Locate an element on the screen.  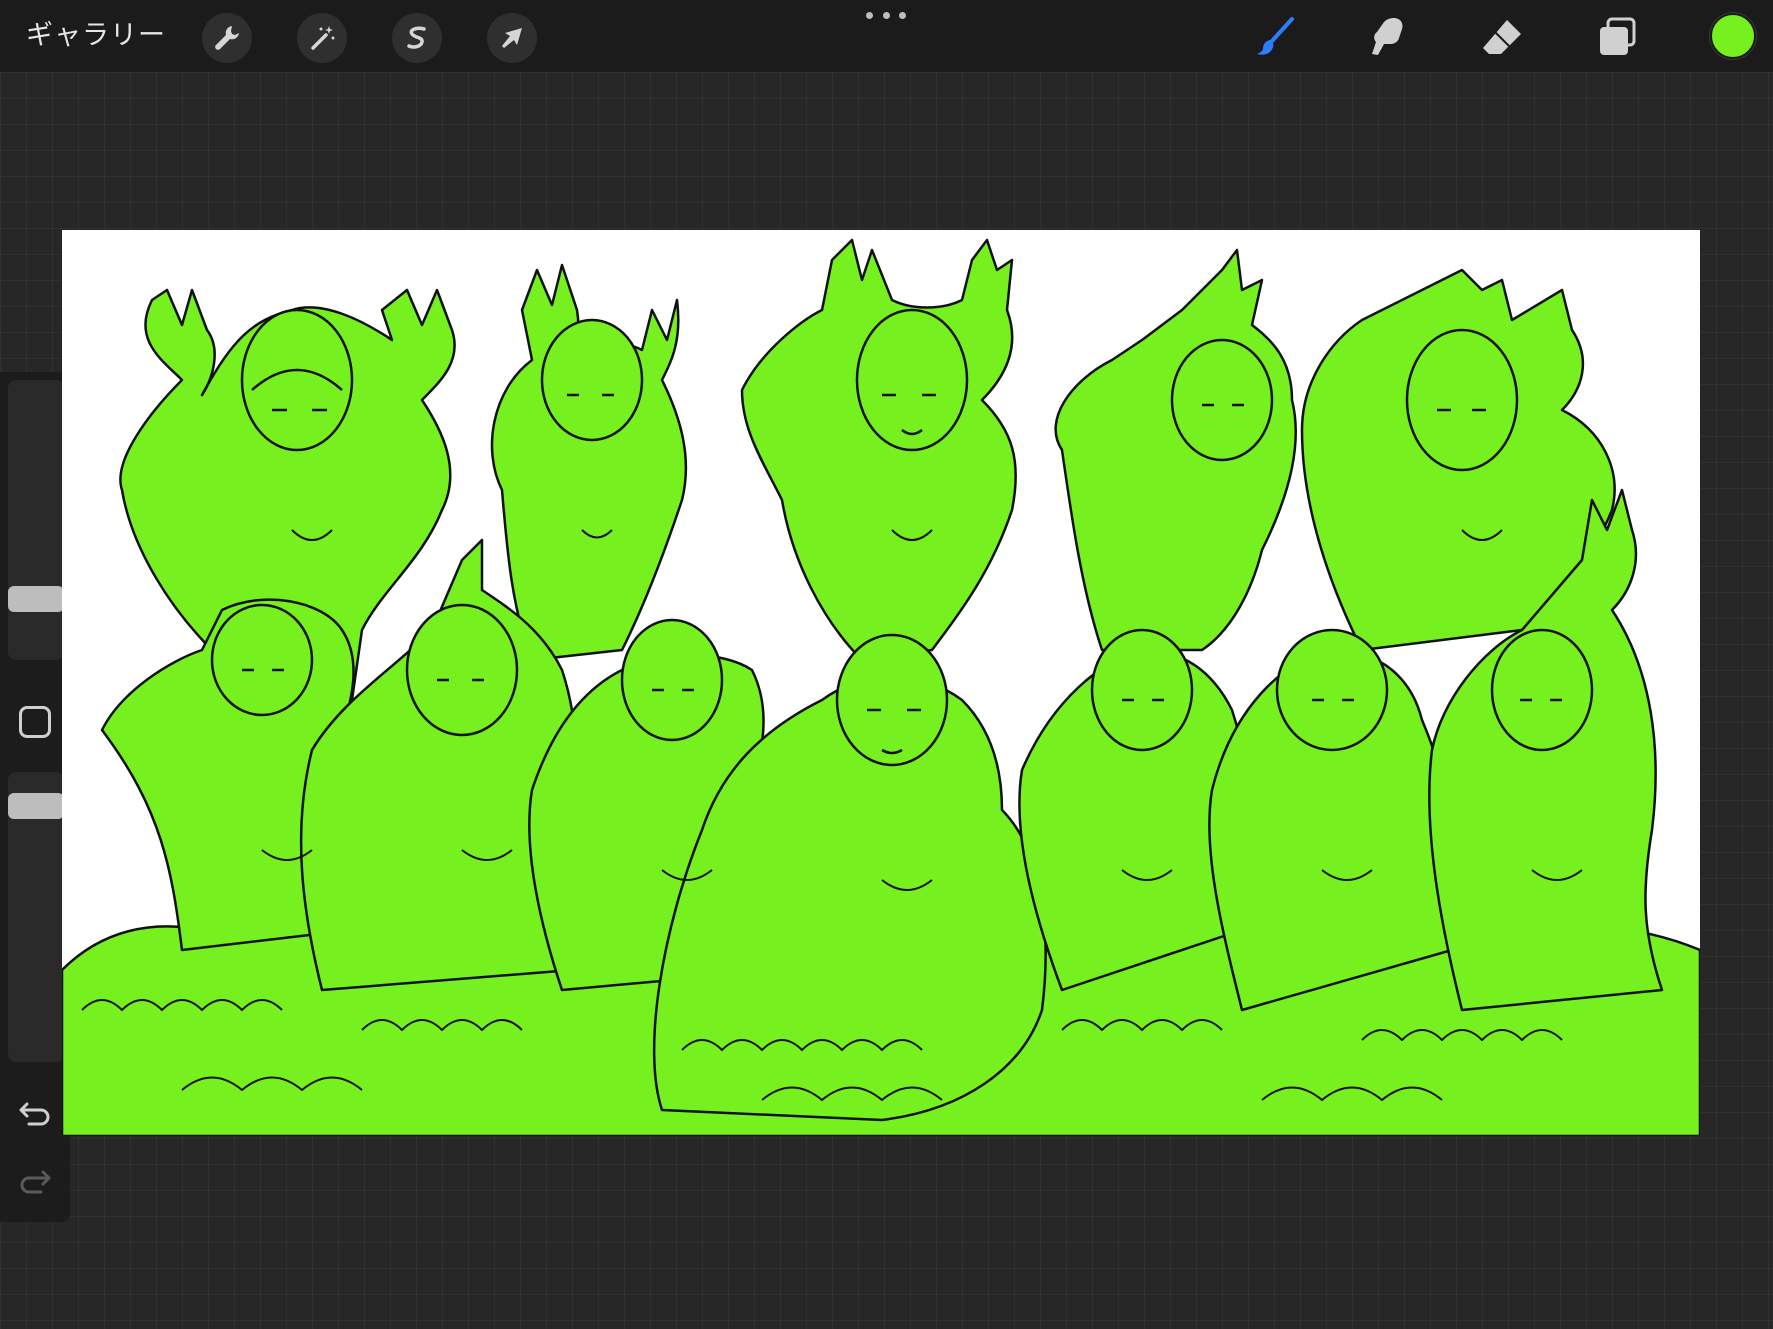
selection-button is located at coordinates (417, 38).